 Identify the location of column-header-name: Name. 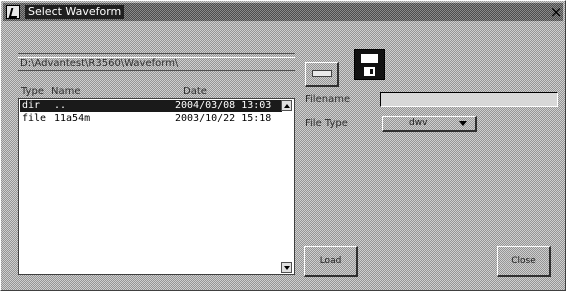
(66, 91).